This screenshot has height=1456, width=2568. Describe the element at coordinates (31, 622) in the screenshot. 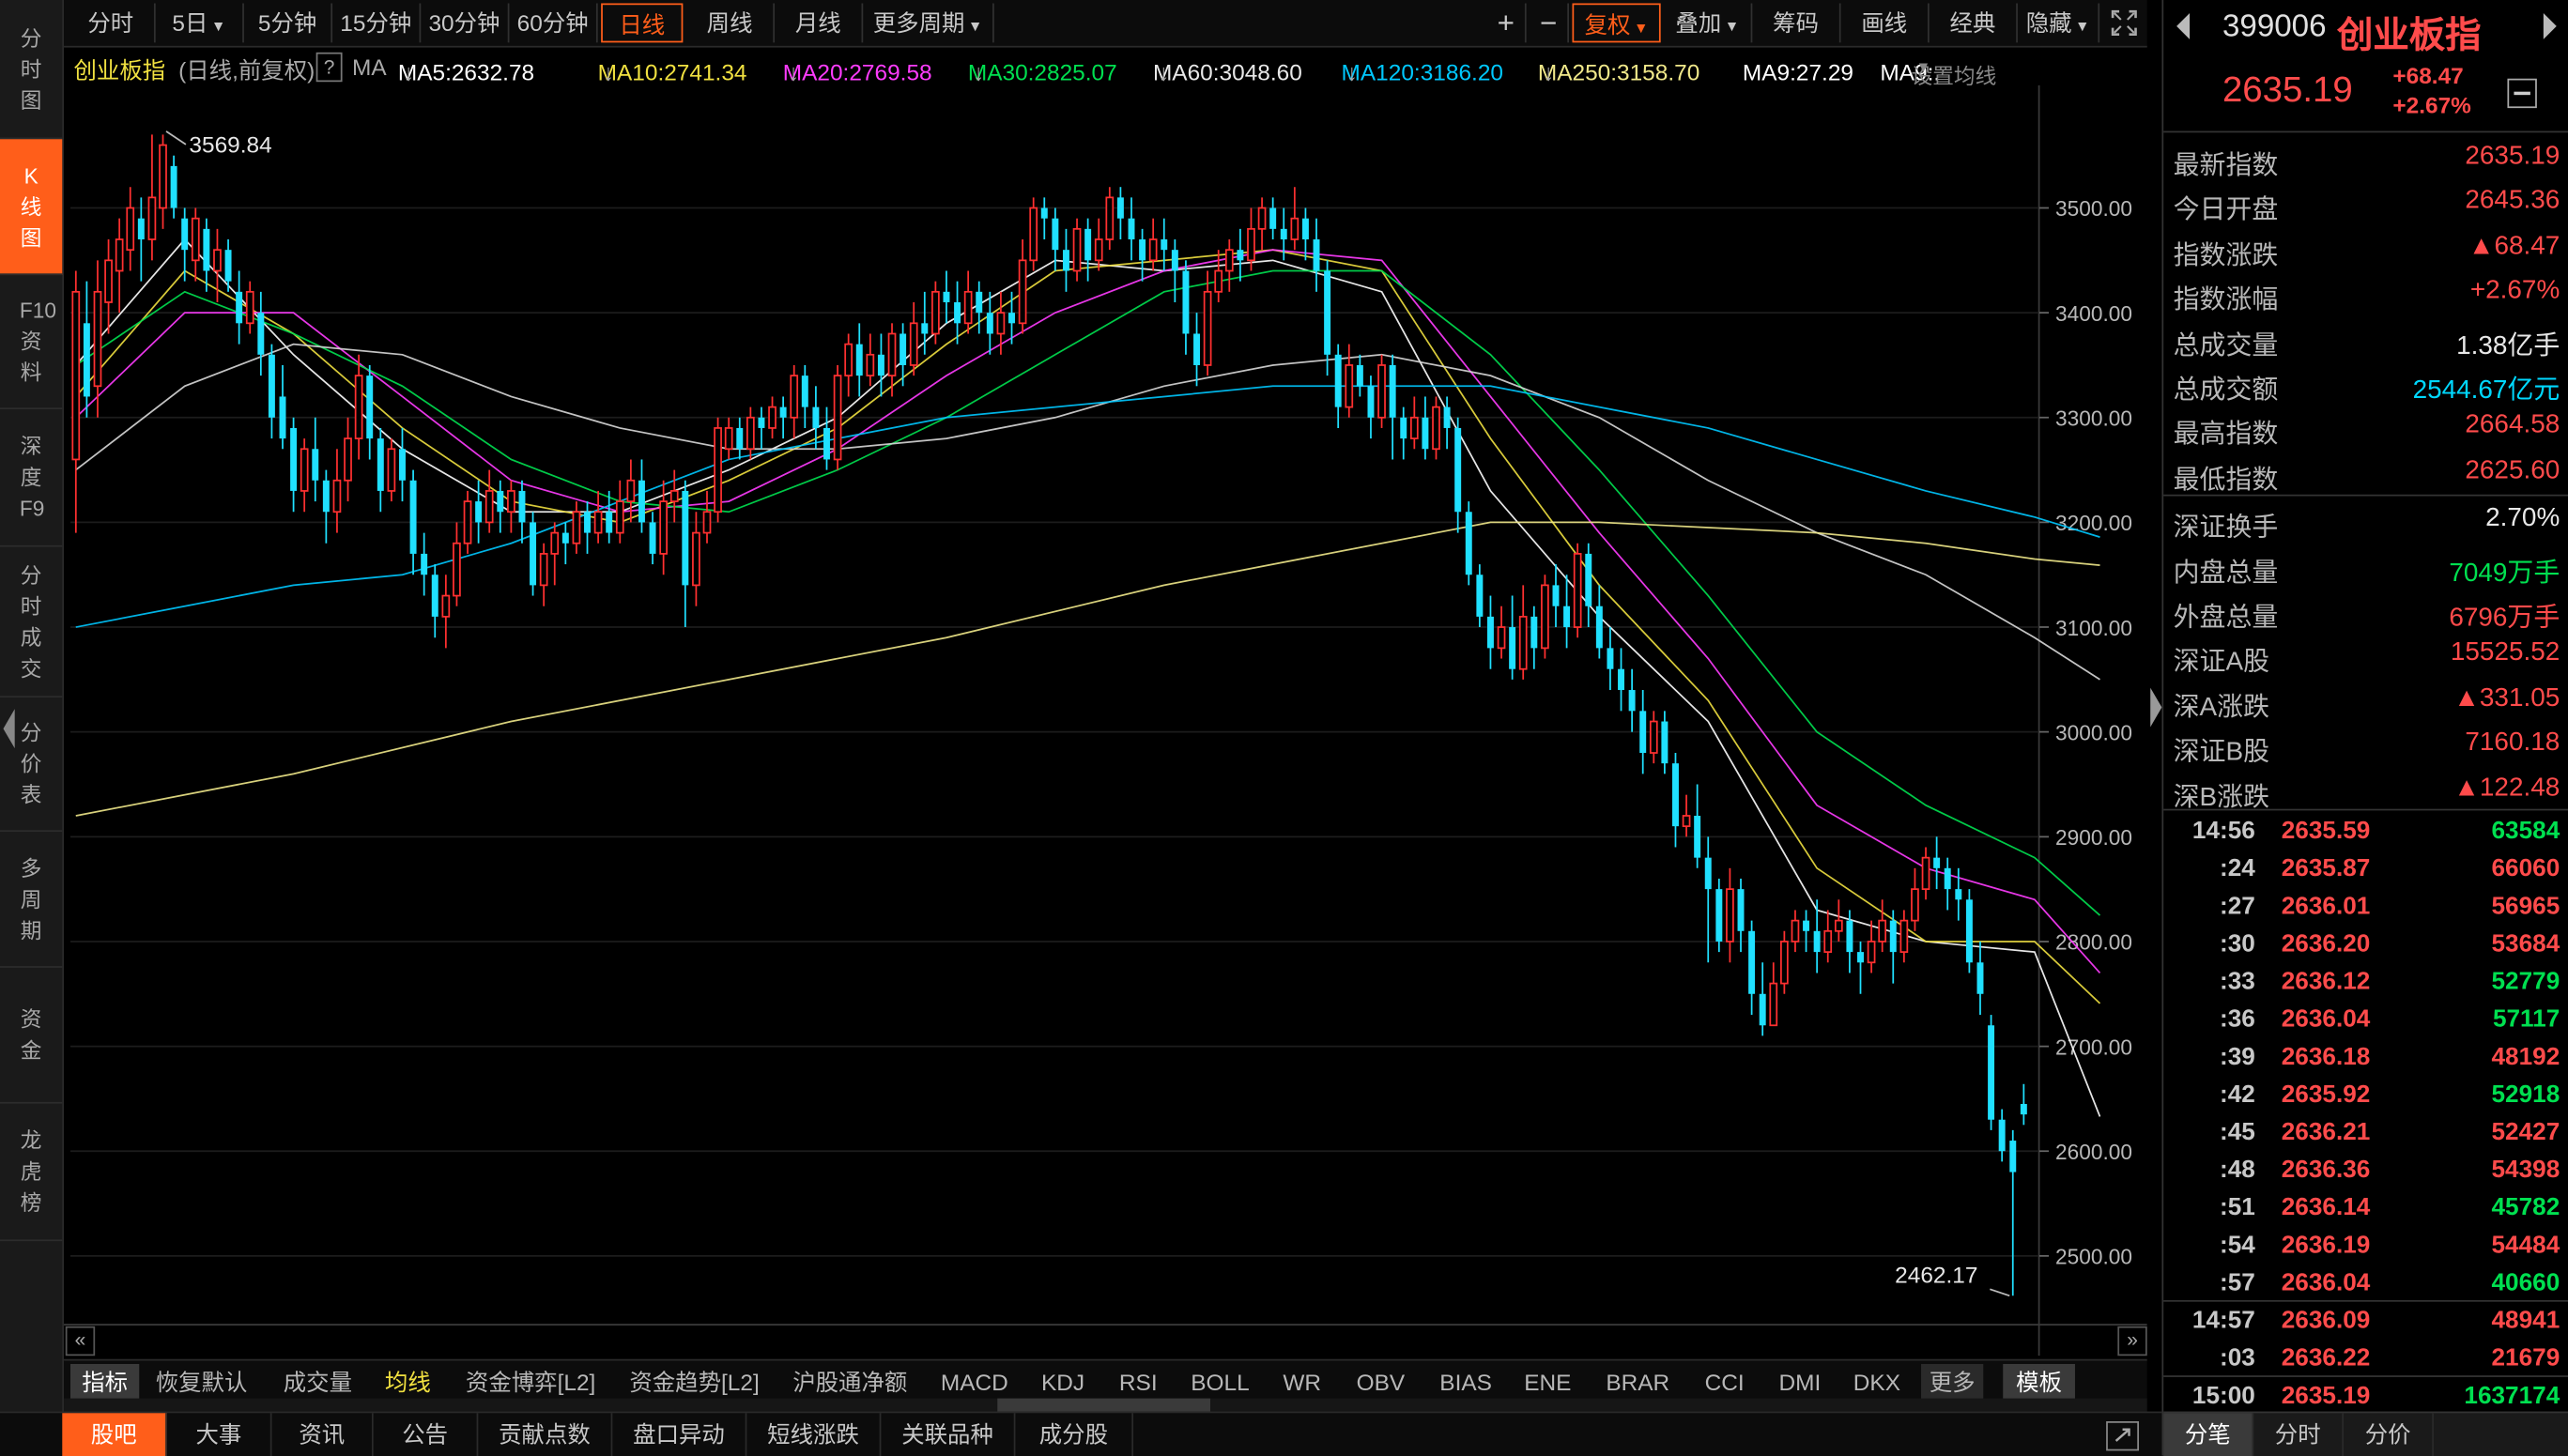

I see `nav-trades: 分时成交` at that location.